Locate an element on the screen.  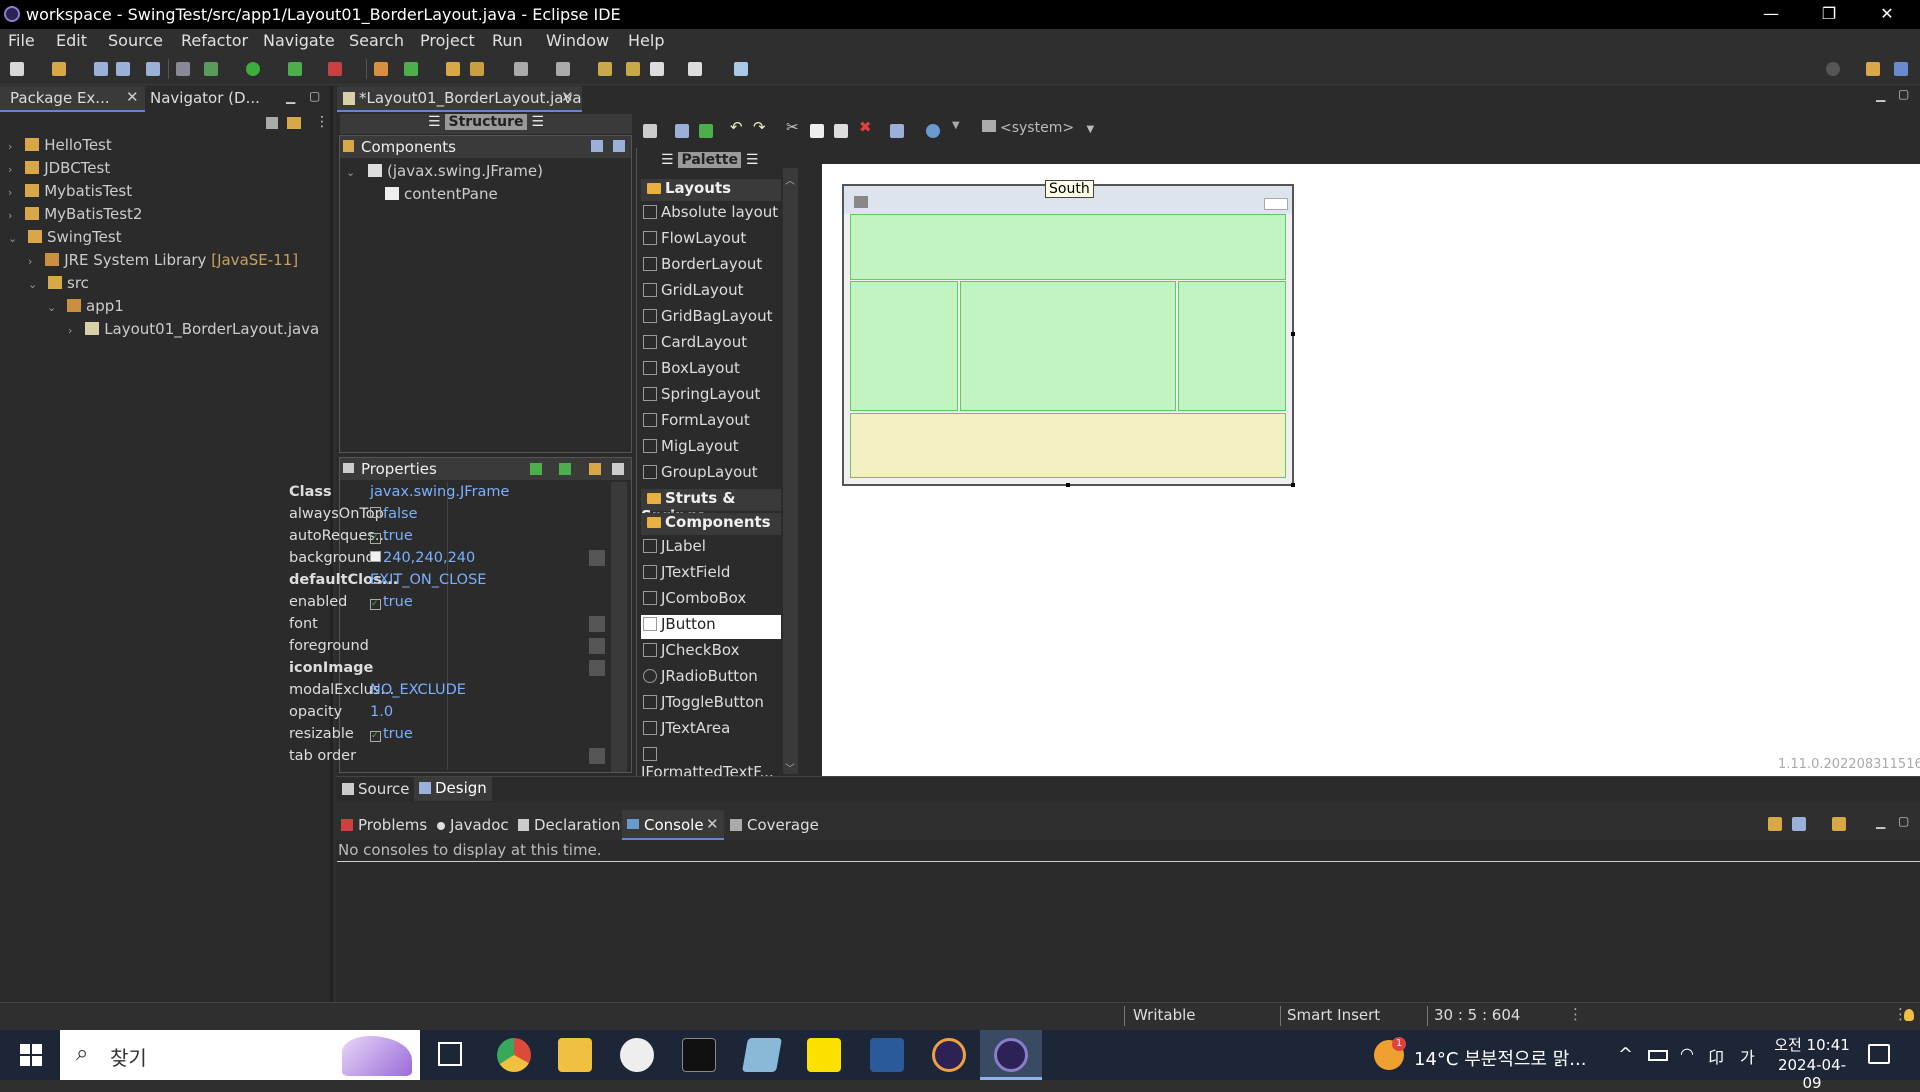
task-view-icon is located at coordinates (450, 1054).